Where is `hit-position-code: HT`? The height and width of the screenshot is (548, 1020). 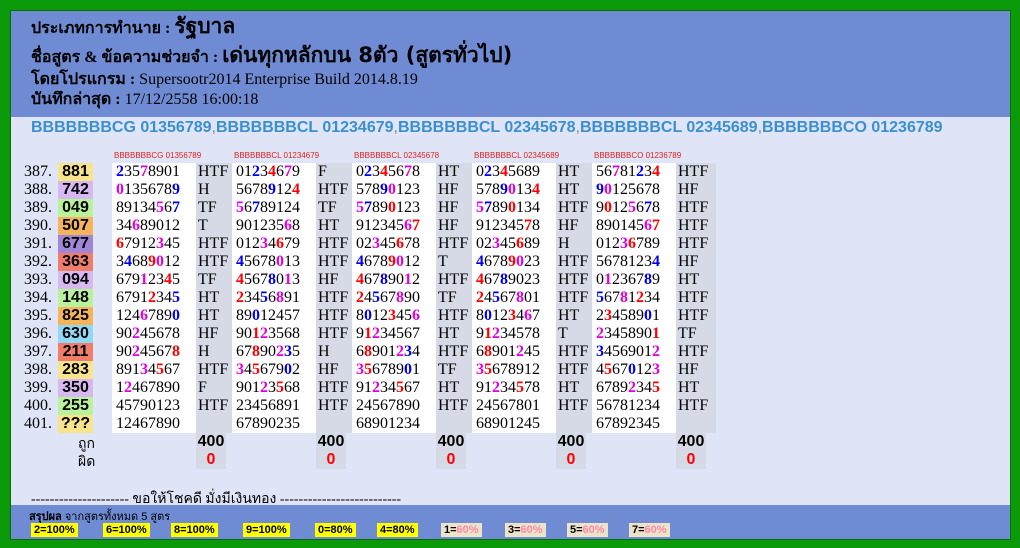 hit-position-code: HT is located at coordinates (456, 334).